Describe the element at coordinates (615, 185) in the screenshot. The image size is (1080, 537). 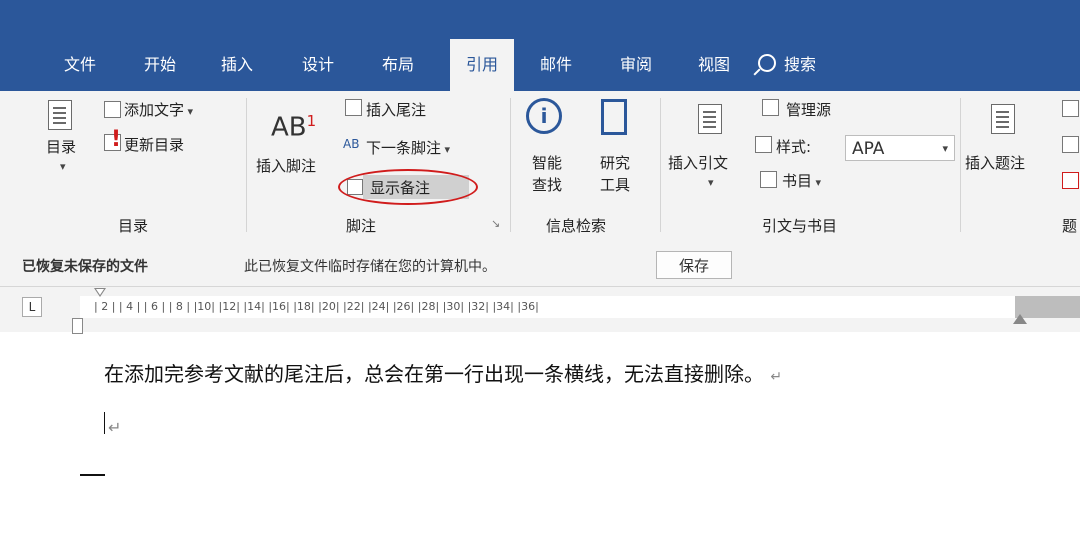
I see `researcher-label-2: 工具` at that location.